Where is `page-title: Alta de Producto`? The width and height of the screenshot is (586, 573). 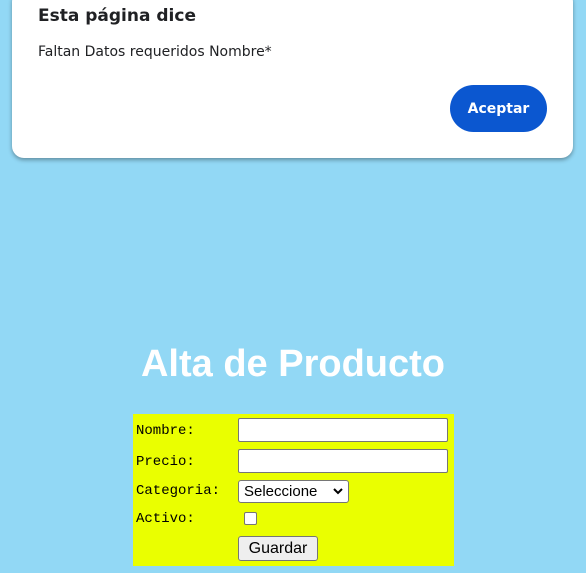 page-title: Alta de Producto is located at coordinates (293, 364).